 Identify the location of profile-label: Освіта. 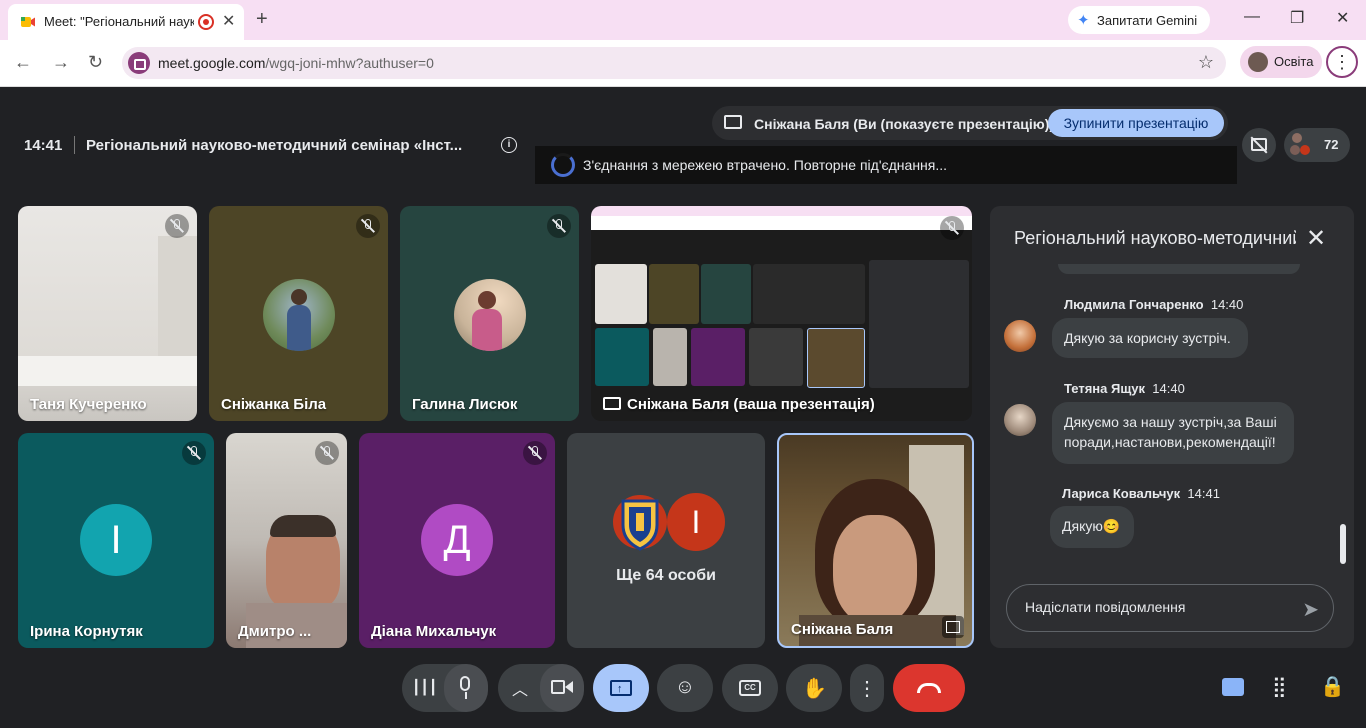
(1294, 61).